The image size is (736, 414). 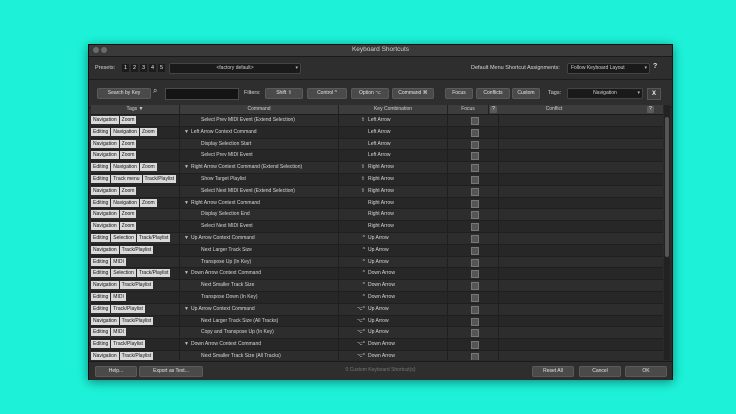 I want to click on reset-all-button: Reset All, so click(x=553, y=371).